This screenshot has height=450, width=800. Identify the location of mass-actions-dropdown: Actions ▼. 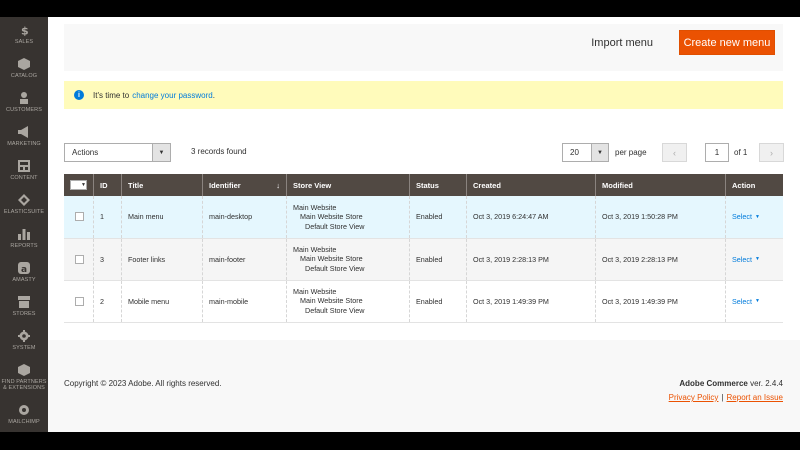
(117, 152).